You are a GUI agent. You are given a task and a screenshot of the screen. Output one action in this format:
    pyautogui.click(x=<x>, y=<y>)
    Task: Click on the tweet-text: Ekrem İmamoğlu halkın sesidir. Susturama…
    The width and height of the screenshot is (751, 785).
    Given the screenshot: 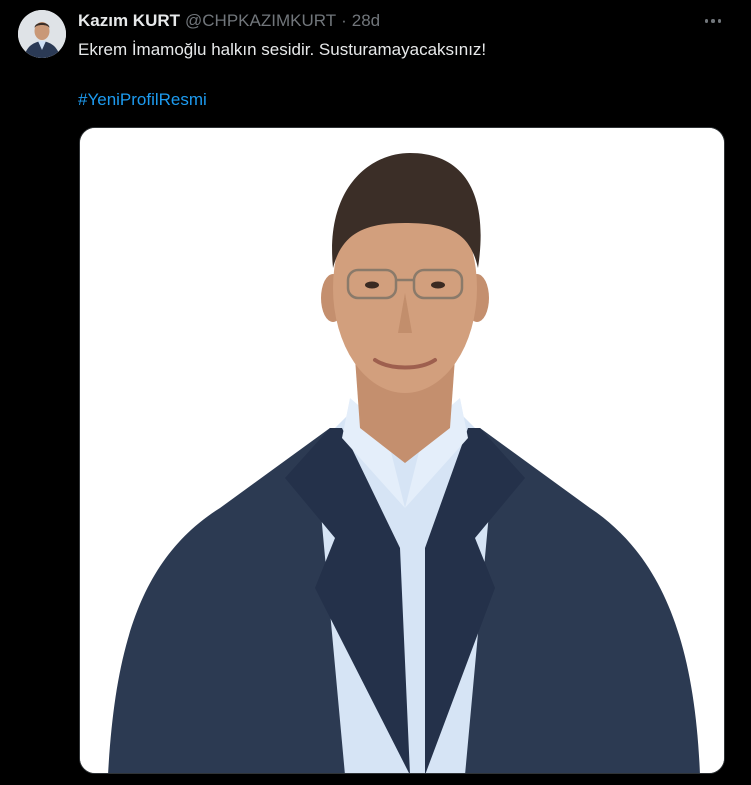 What is the action you would take?
    pyautogui.click(x=282, y=49)
    